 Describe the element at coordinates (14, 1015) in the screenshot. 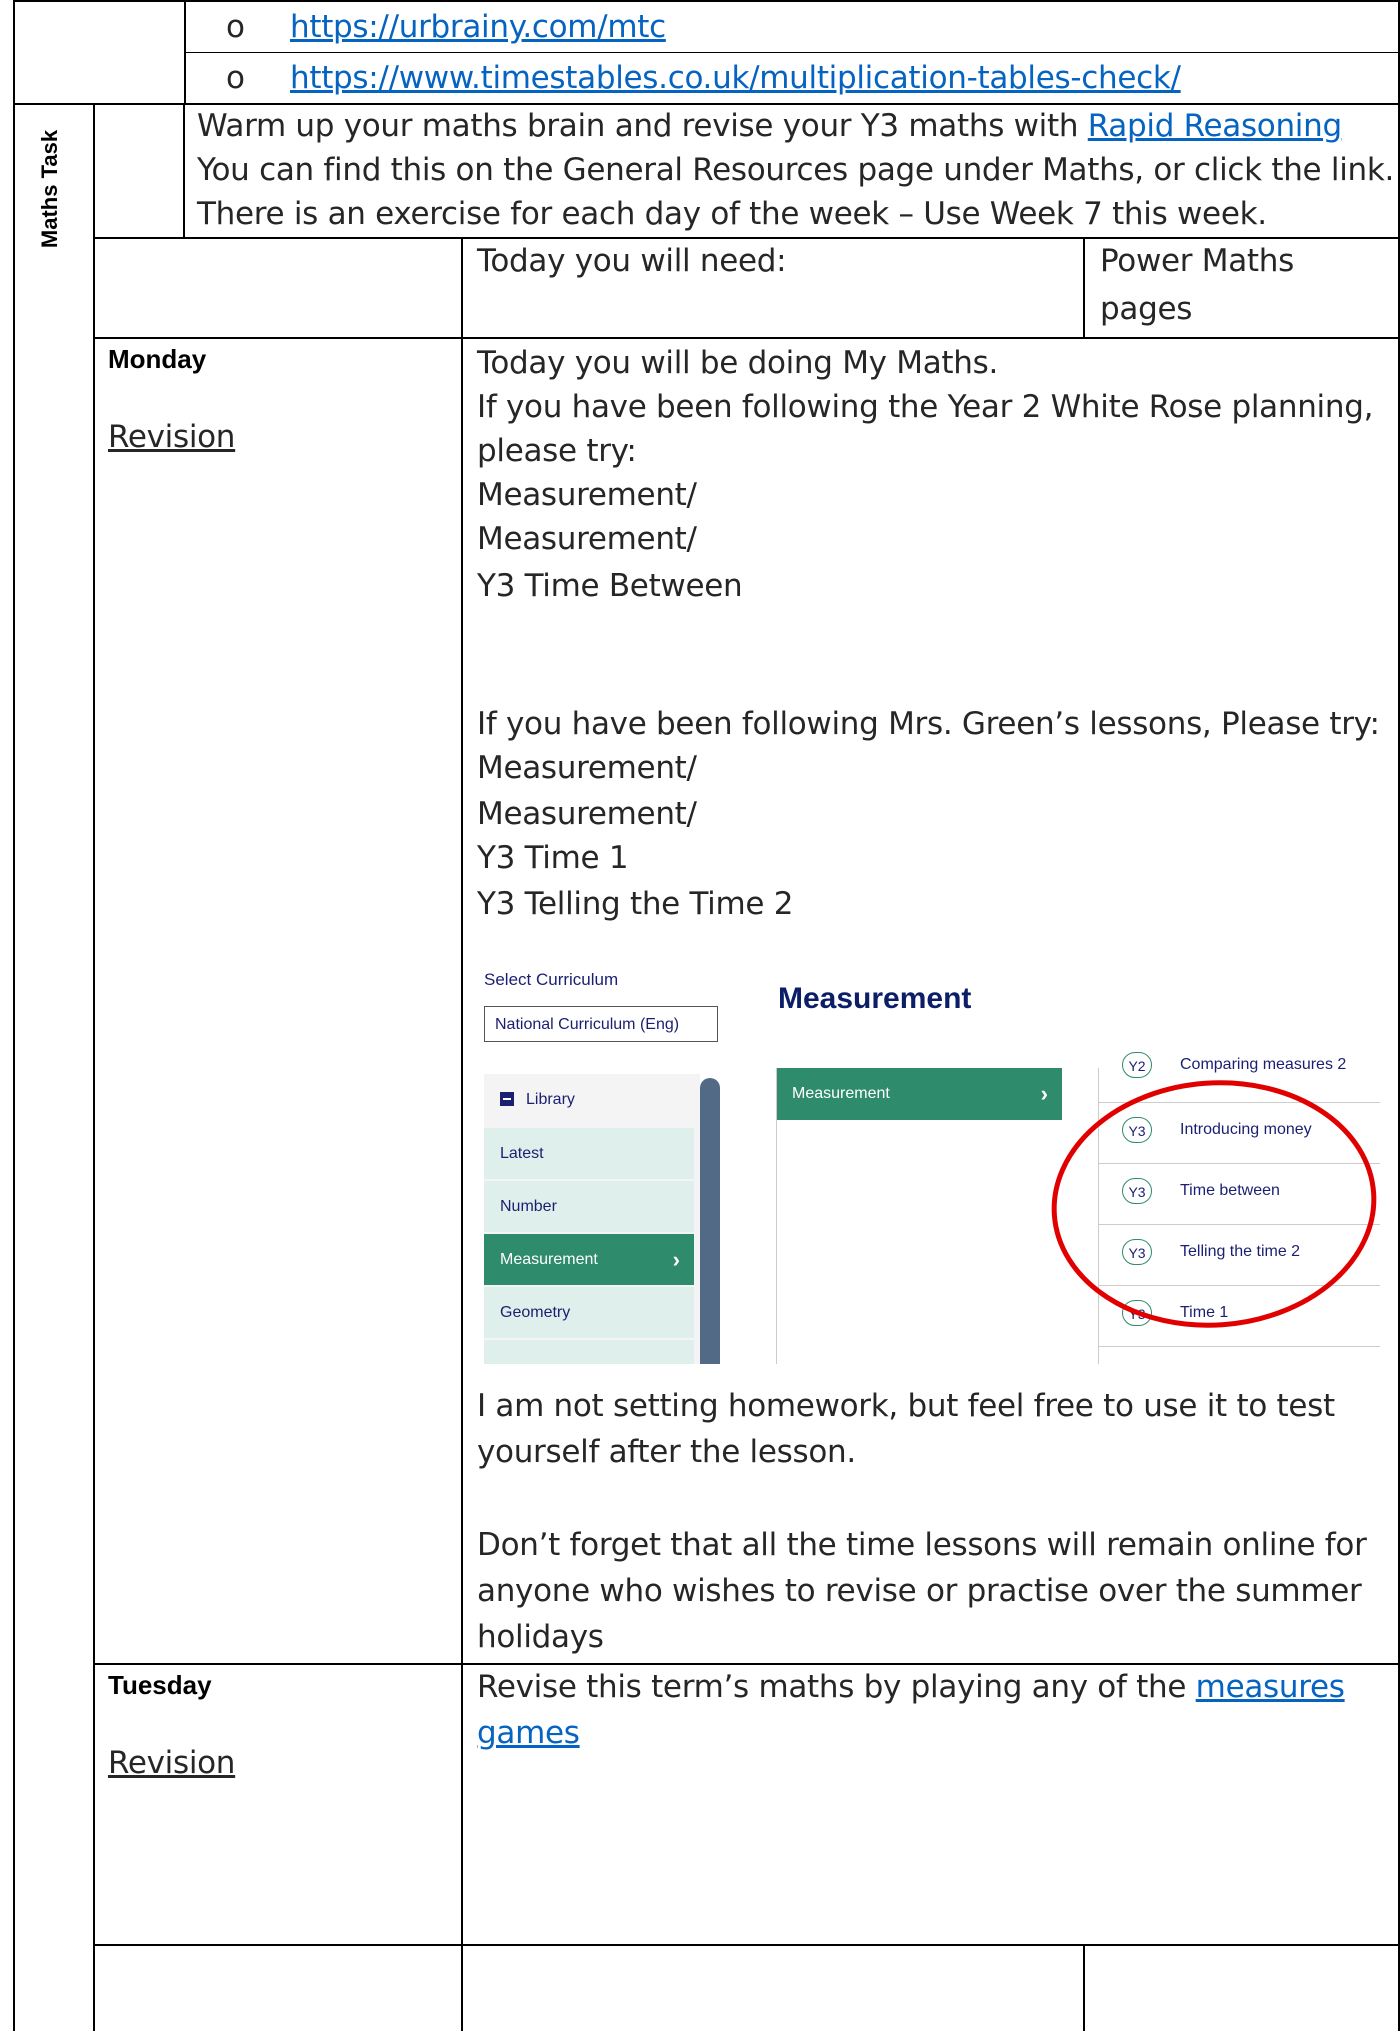

I see `border-left` at that location.